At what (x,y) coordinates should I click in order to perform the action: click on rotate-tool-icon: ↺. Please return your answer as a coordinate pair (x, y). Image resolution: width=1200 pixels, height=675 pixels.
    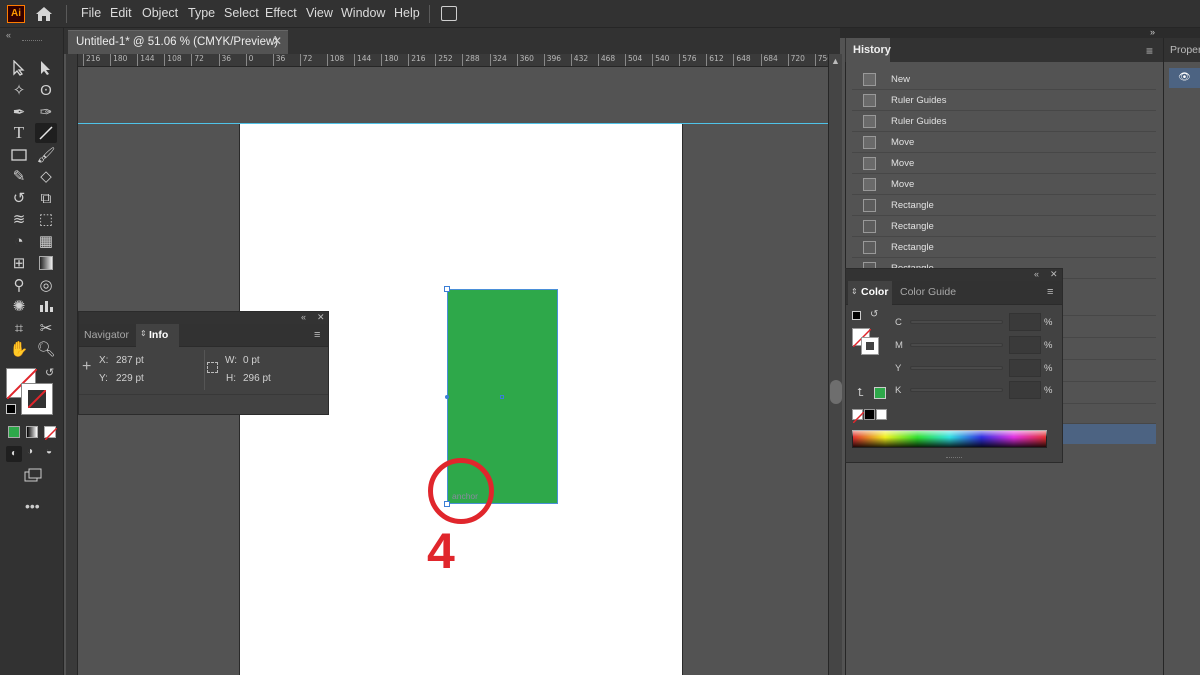
    Looking at the image, I should click on (19, 198).